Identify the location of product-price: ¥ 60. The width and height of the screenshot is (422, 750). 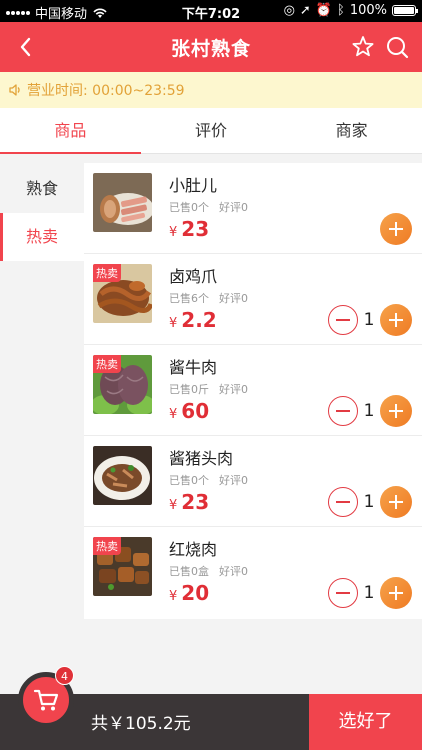
(189, 411).